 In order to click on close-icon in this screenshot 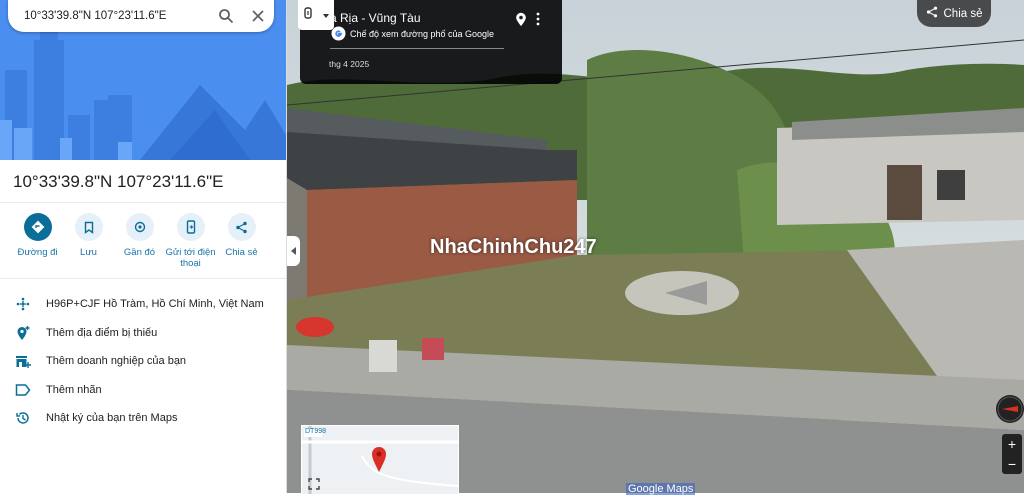, I will do `click(258, 16)`.